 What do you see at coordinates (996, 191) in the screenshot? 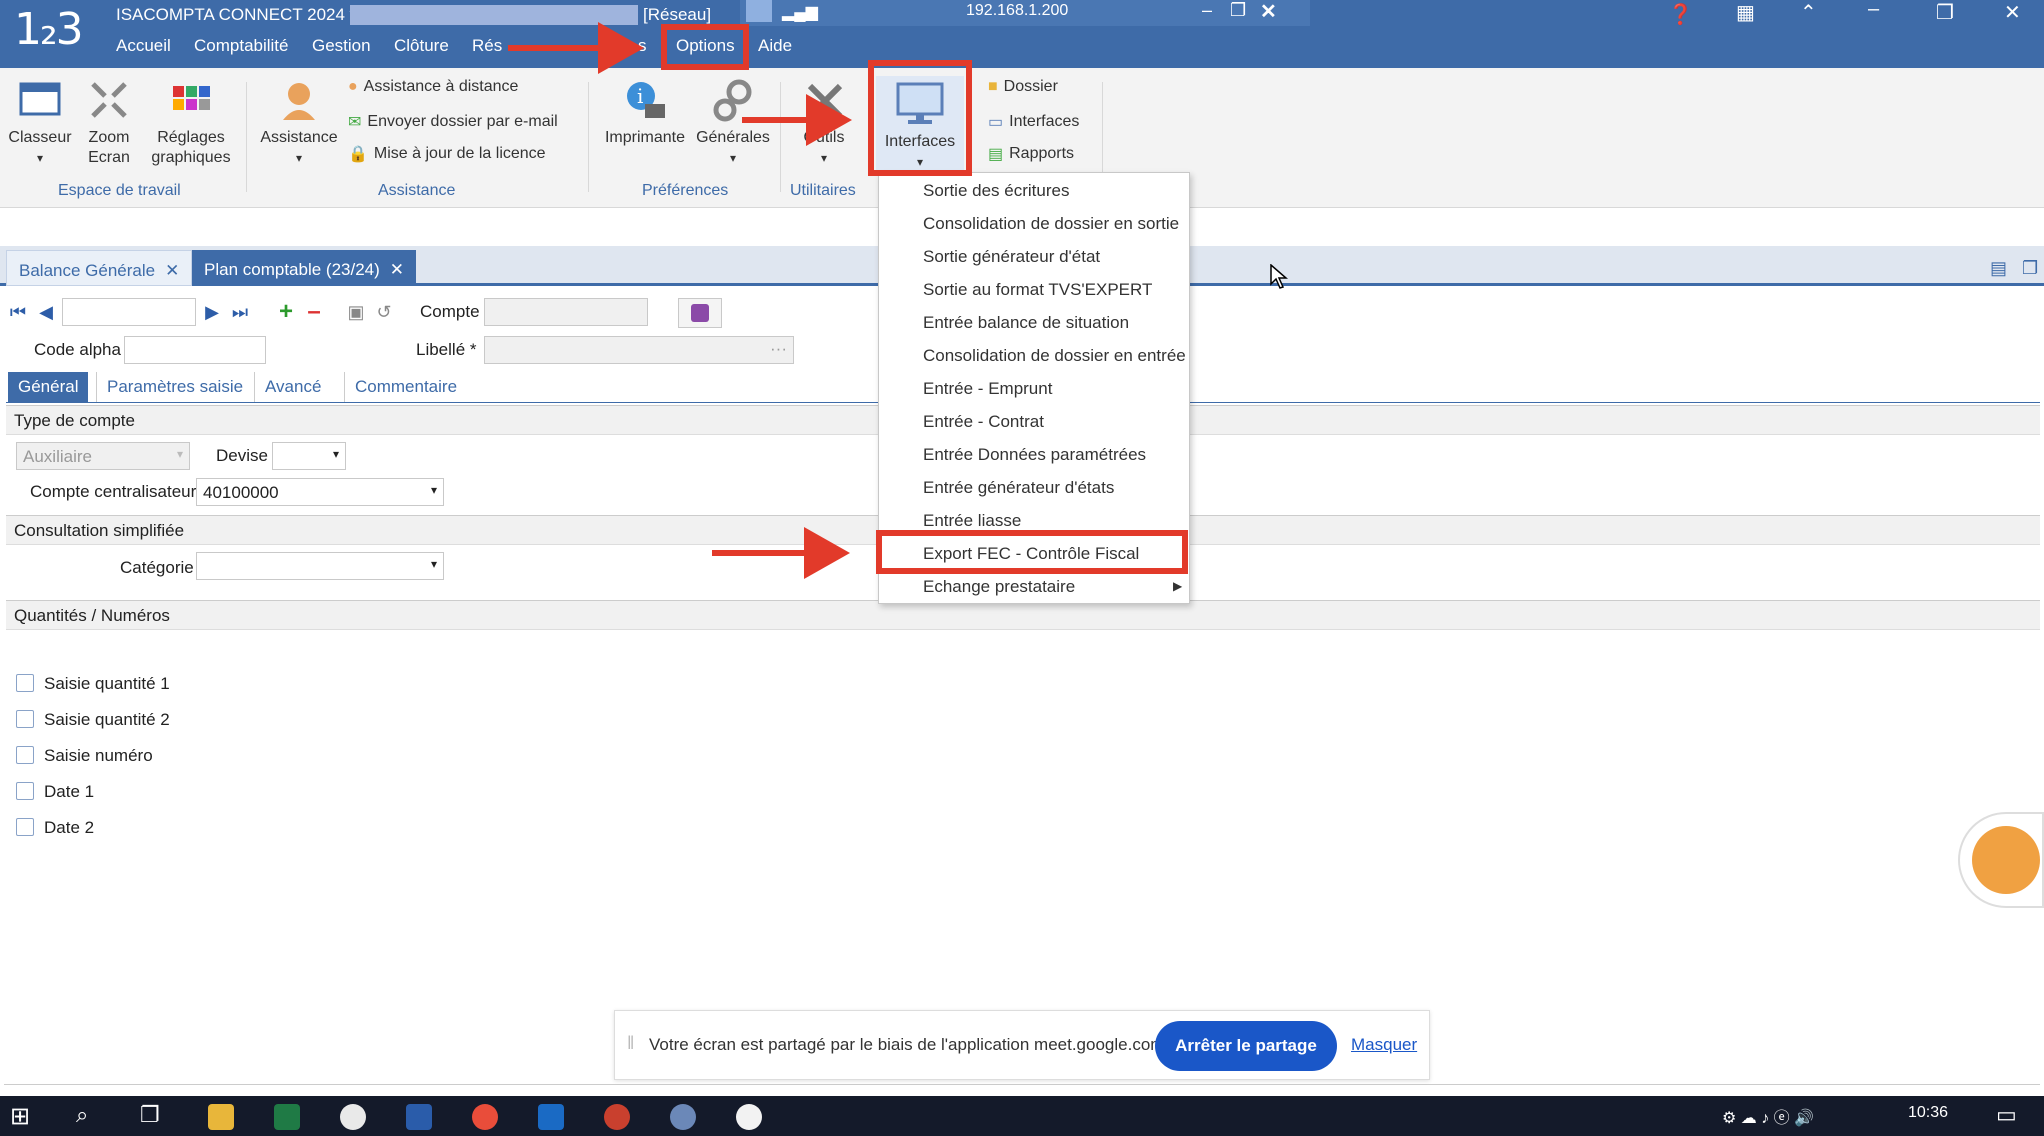
I see `menu-item-sortie-ecritures: Sortie des écritures` at bounding box center [996, 191].